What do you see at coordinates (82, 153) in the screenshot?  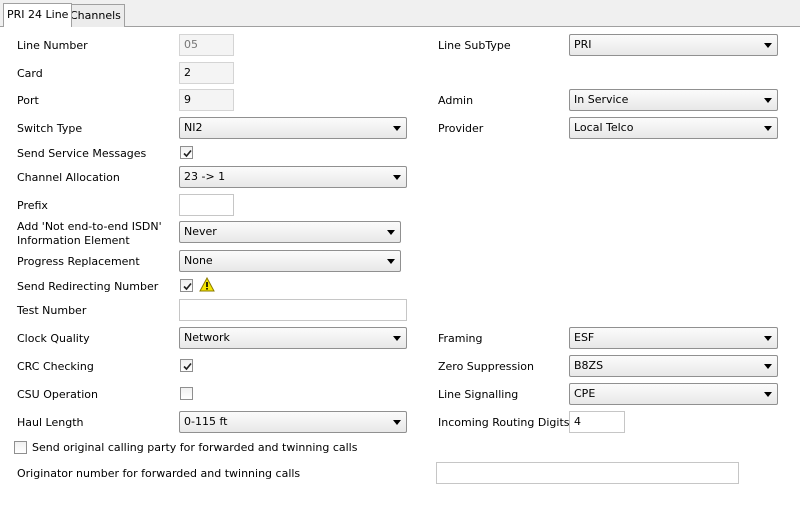 I see `send-service-messages-label: Send Service Messages` at bounding box center [82, 153].